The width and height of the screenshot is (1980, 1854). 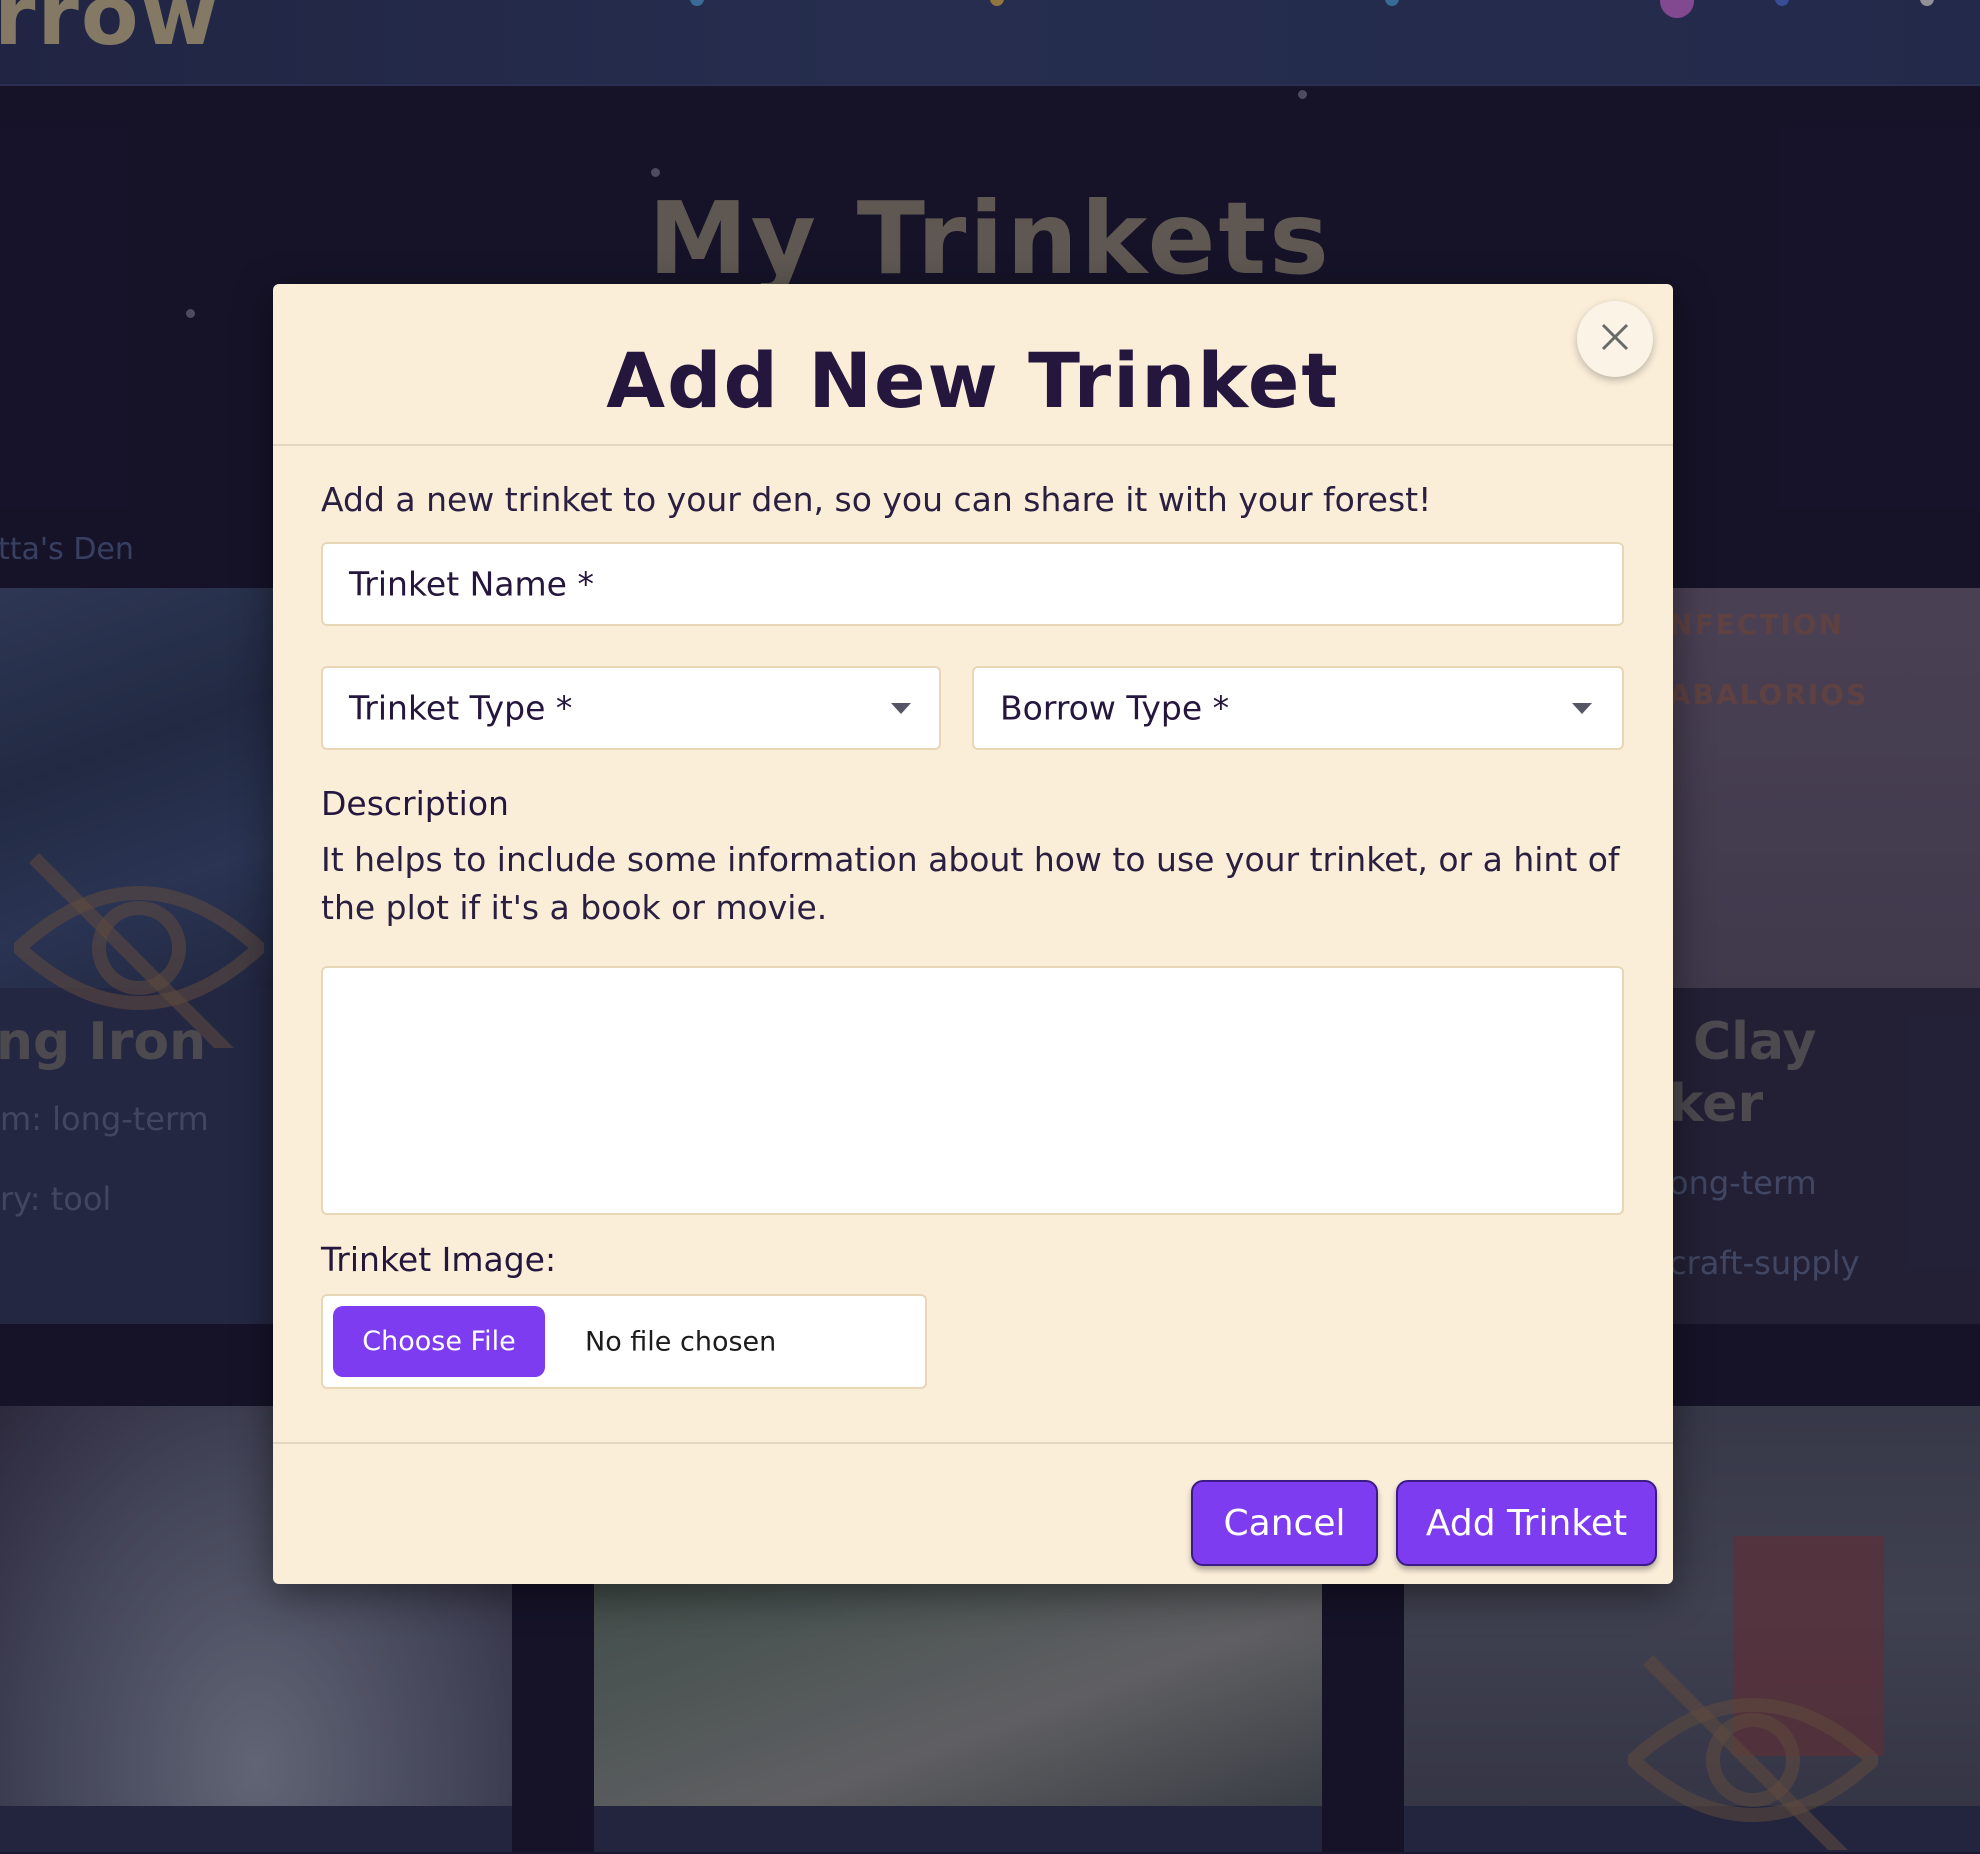 I want to click on close-icon, so click(x=1615, y=339).